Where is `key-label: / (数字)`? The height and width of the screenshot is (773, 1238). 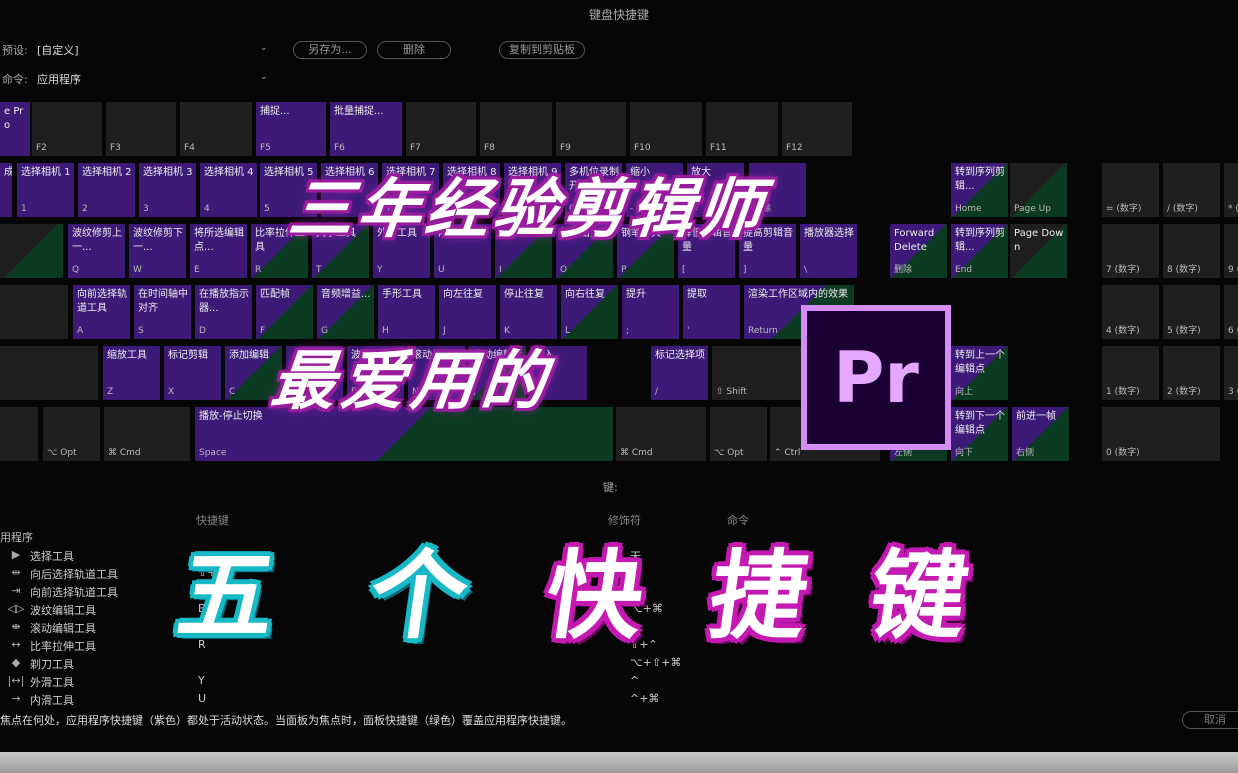 key-label: / (数字) is located at coordinates (1182, 209).